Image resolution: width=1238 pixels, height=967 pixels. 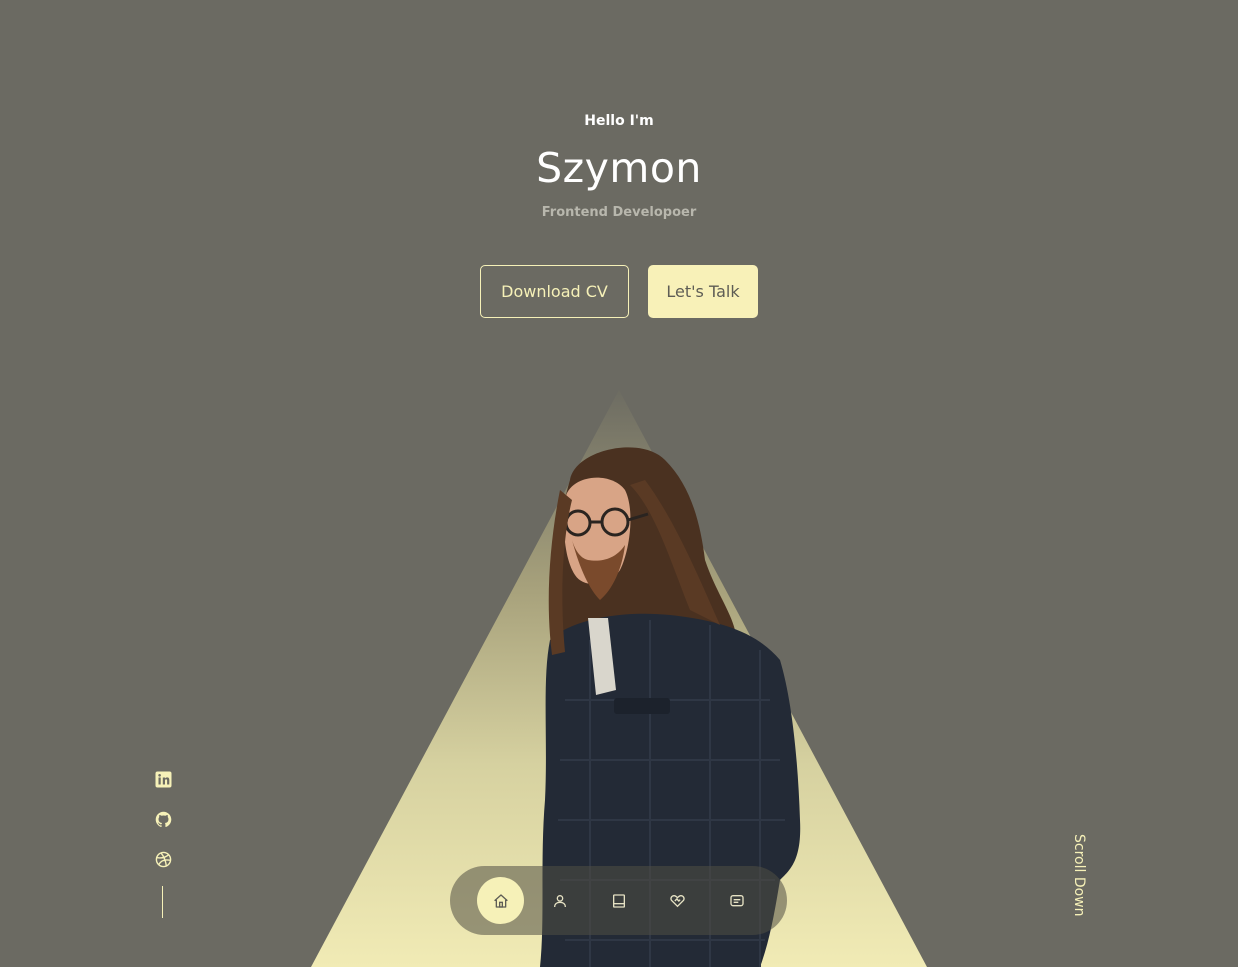 I want to click on dribbble-icon, so click(x=163, y=859).